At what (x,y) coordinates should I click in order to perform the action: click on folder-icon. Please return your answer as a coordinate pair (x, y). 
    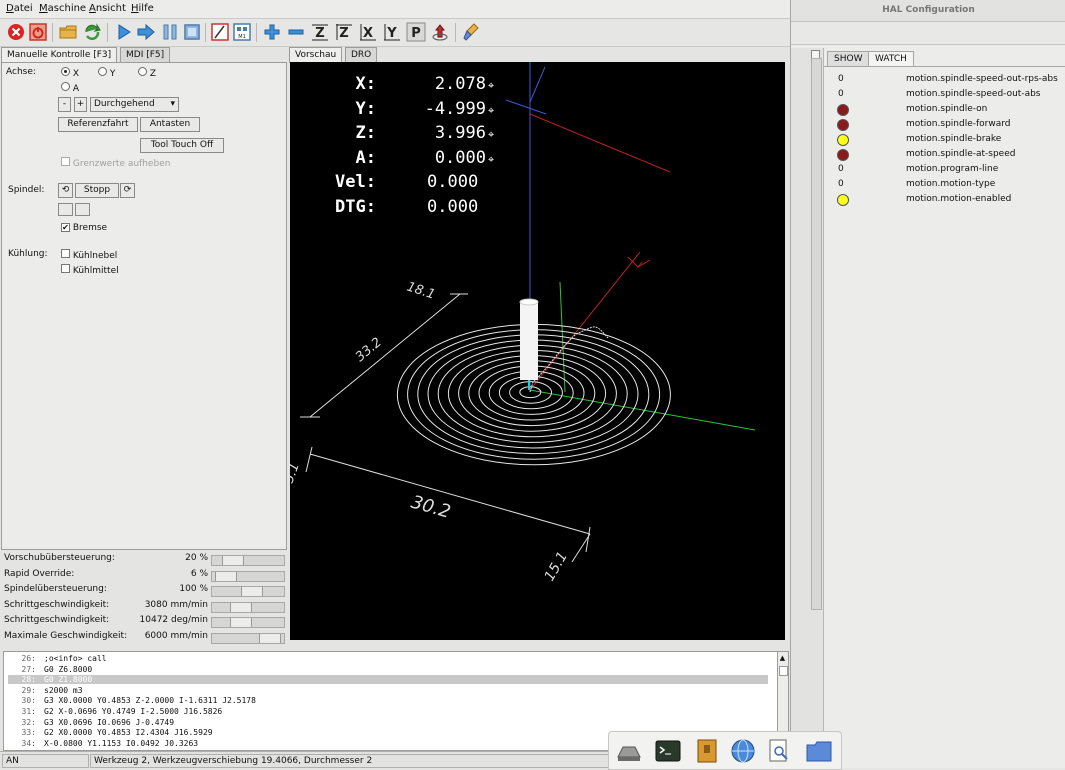
    Looking at the image, I should click on (819, 751).